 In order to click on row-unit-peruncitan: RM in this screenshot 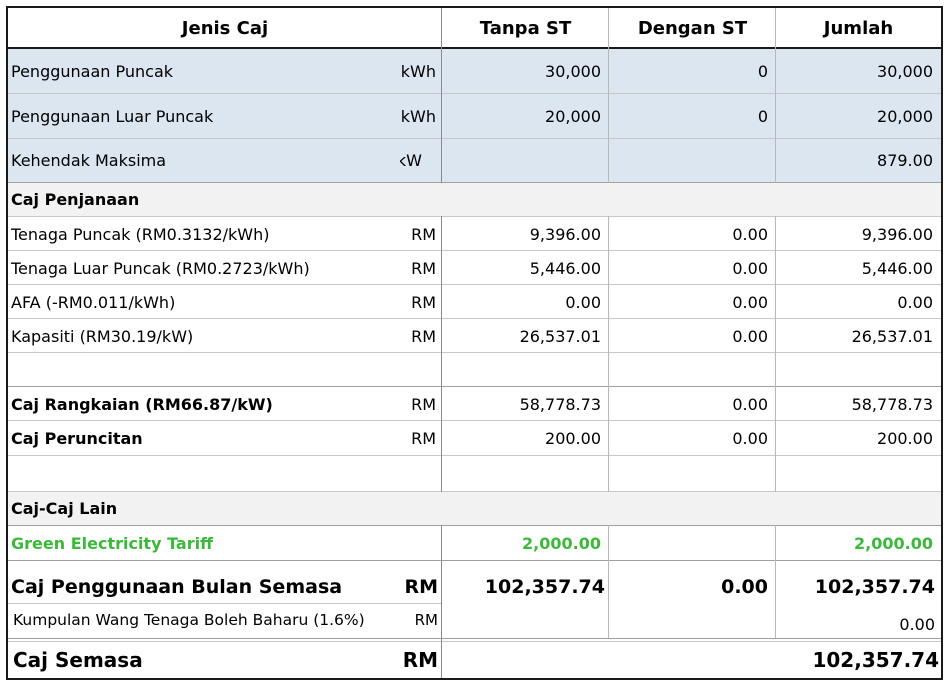, I will do `click(423, 438)`.